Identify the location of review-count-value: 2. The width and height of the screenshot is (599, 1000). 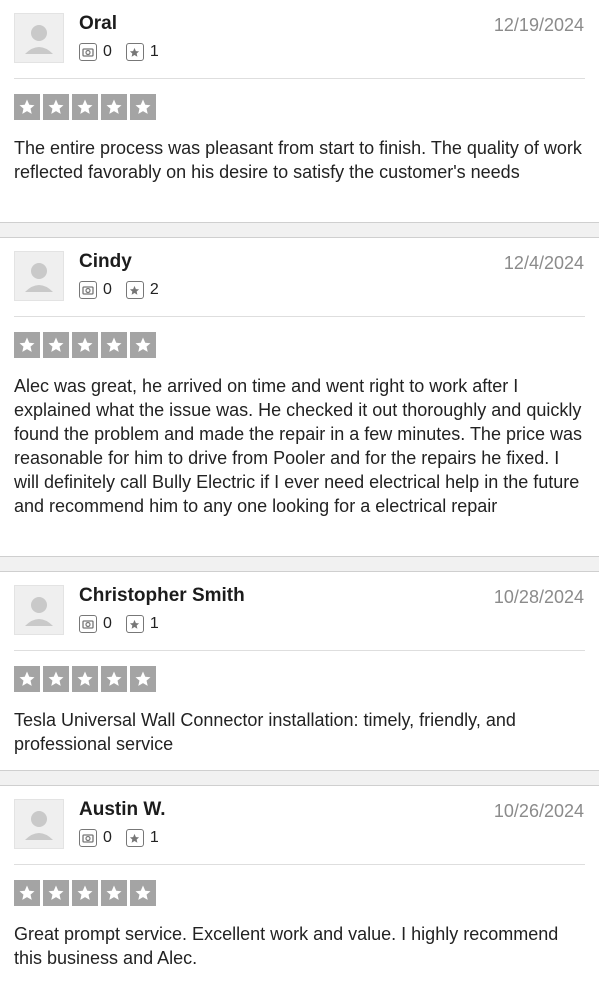
(154, 289).